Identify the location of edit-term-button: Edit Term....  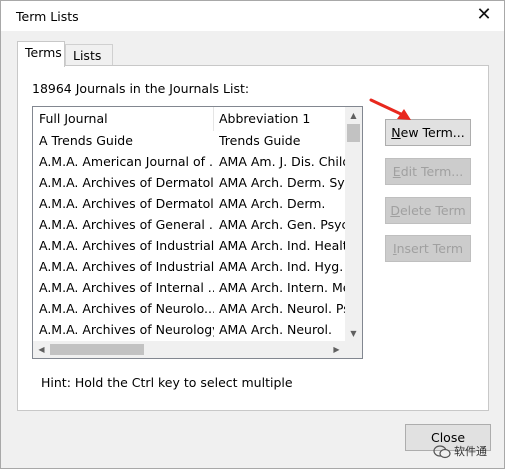
(428, 171).